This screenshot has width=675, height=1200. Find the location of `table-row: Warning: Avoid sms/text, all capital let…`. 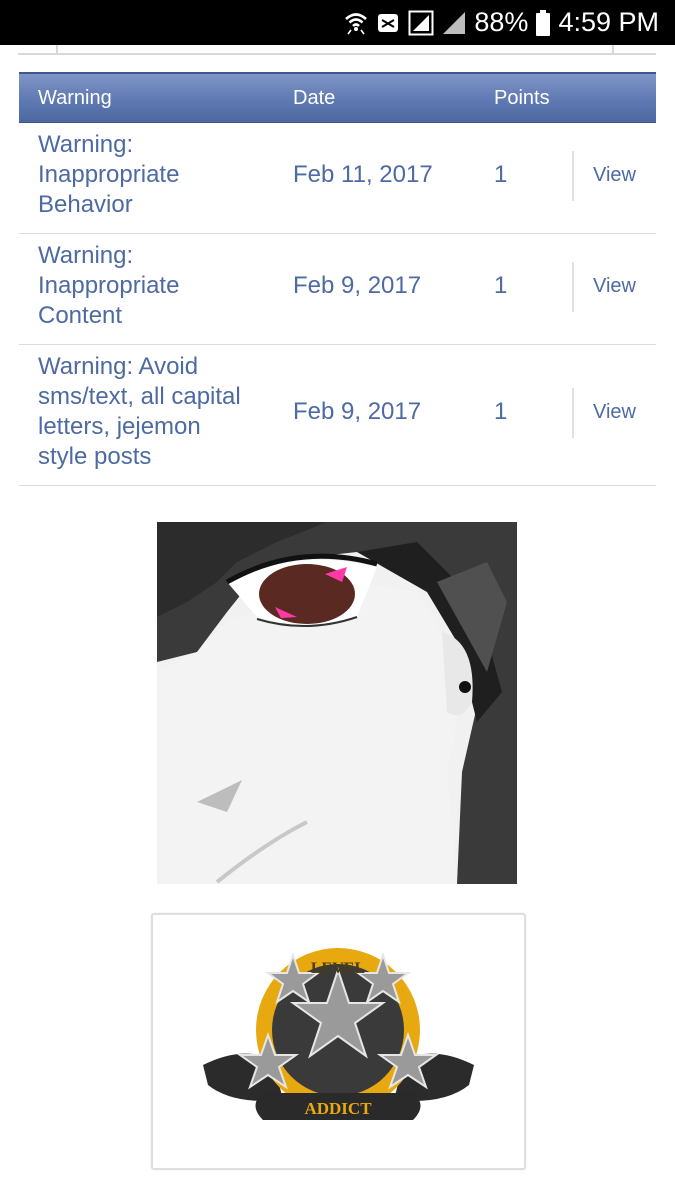

table-row: Warning: Avoid sms/text, all capital let… is located at coordinates (337, 415).